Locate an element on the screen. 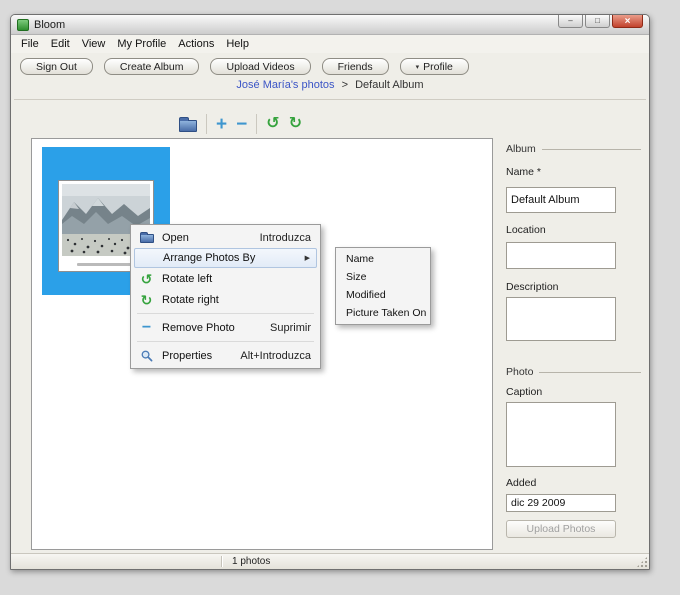 The width and height of the screenshot is (680, 595). add-photo-icon: + is located at coordinates (221, 124).